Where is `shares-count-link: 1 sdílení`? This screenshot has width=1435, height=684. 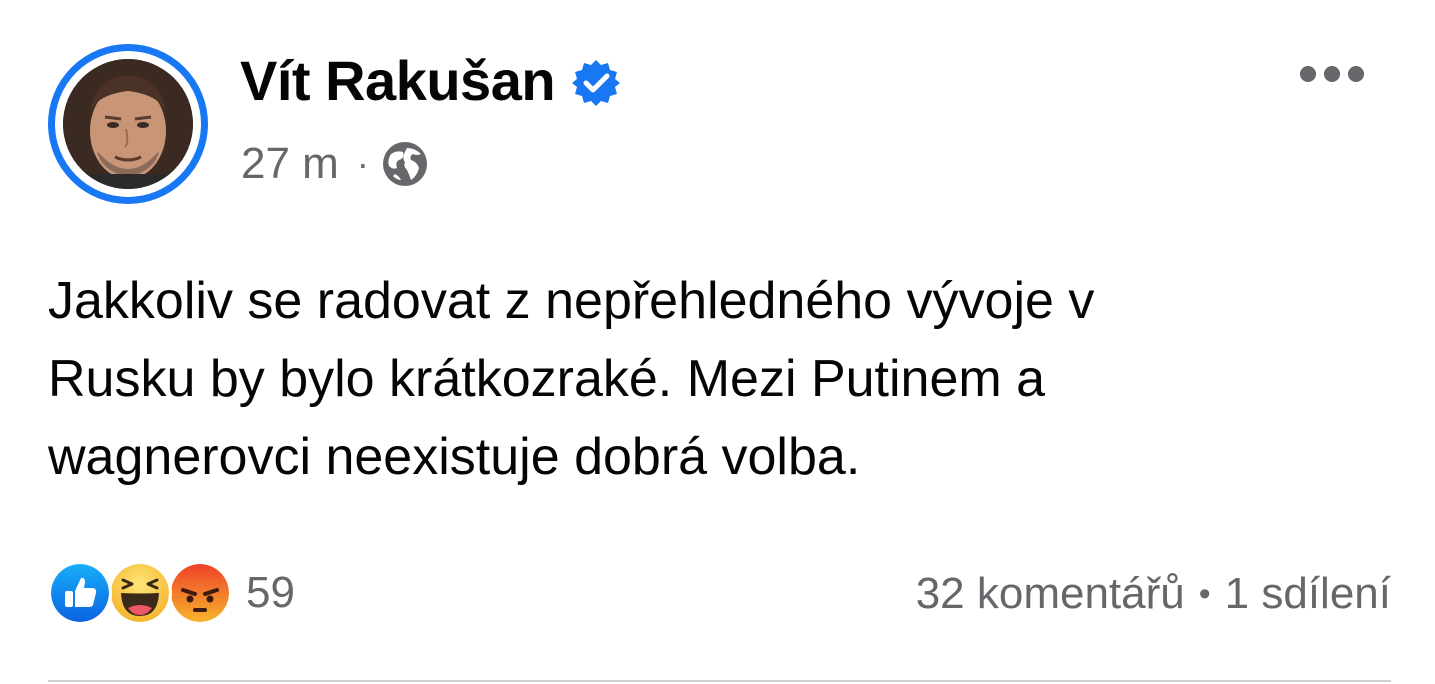
shares-count-link: 1 sdílení is located at coordinates (1308, 594).